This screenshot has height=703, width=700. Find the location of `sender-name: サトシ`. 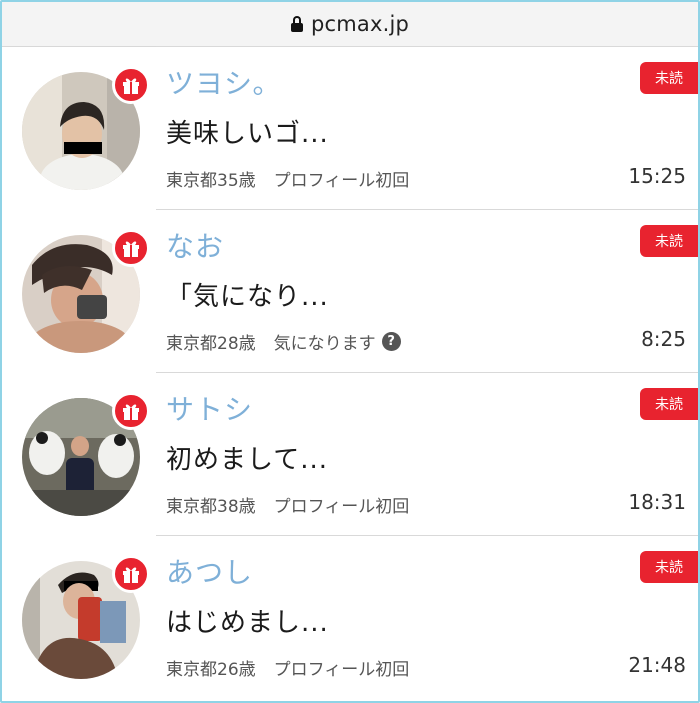

sender-name: サトシ is located at coordinates (209, 408).